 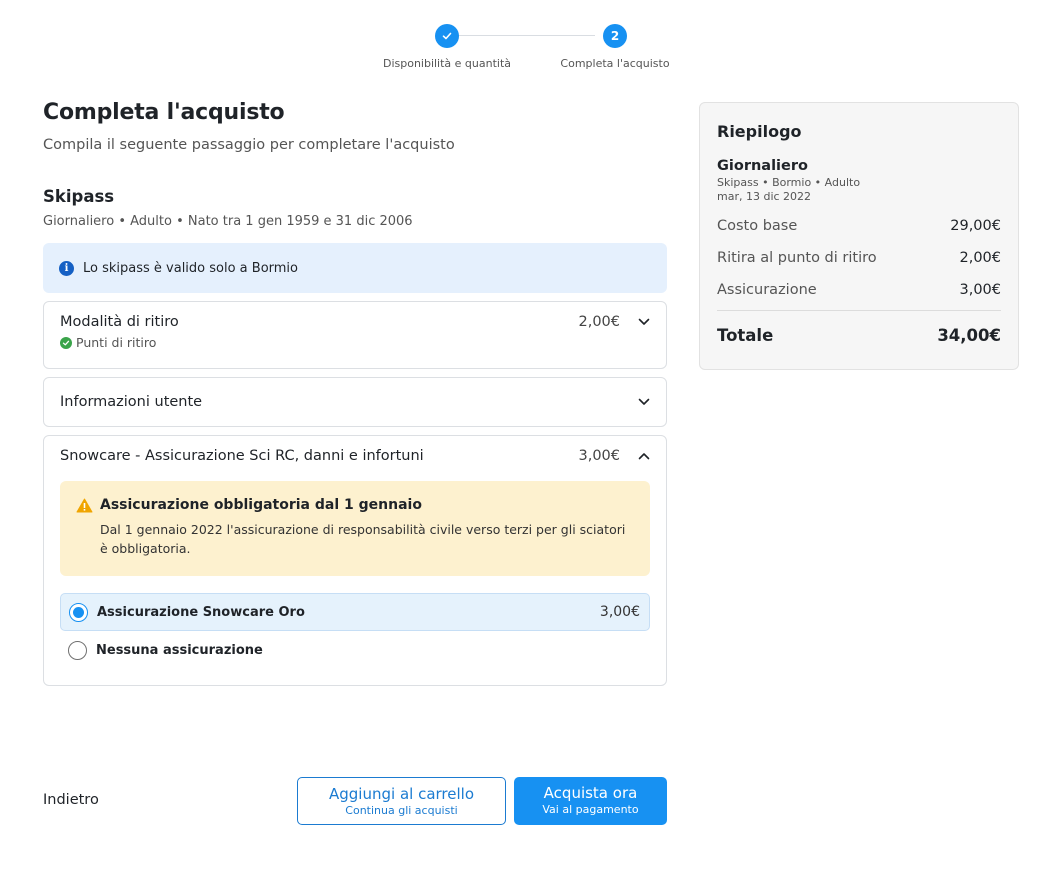 What do you see at coordinates (179, 650) in the screenshot?
I see `insurance-option-none-label: Nessuna assicurazione` at bounding box center [179, 650].